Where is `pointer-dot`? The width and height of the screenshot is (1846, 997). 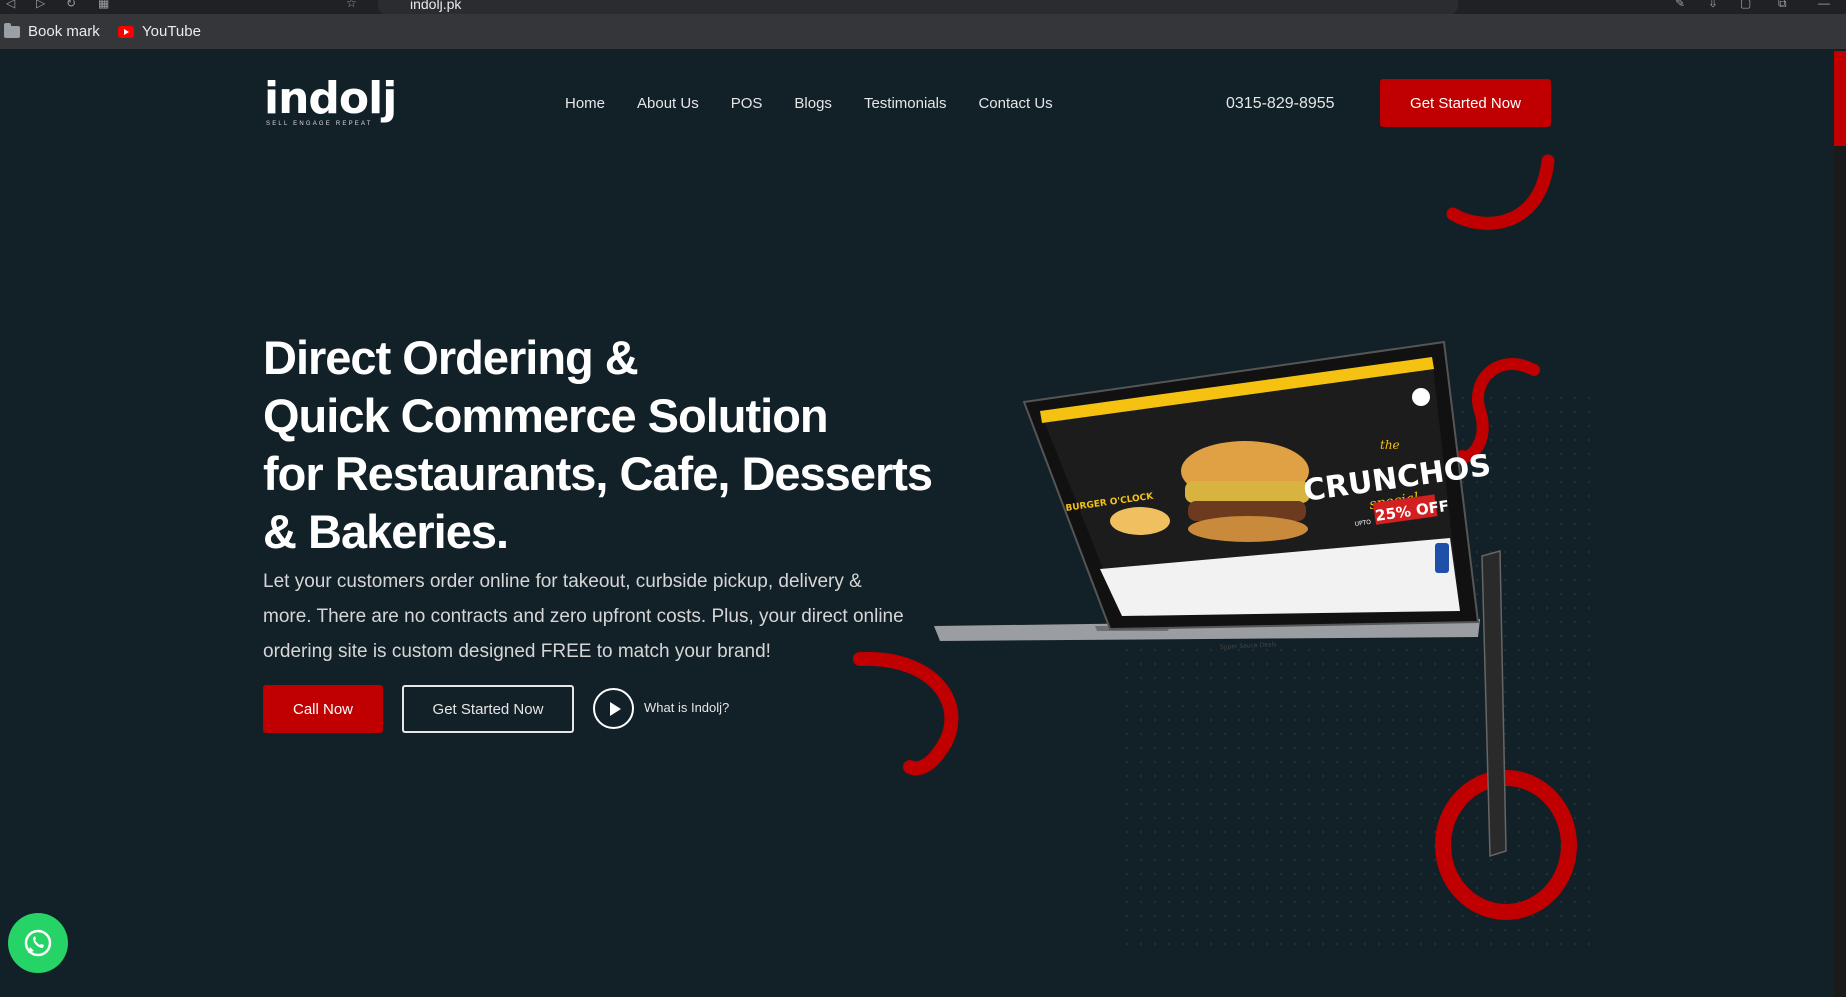 pointer-dot is located at coordinates (1421, 397).